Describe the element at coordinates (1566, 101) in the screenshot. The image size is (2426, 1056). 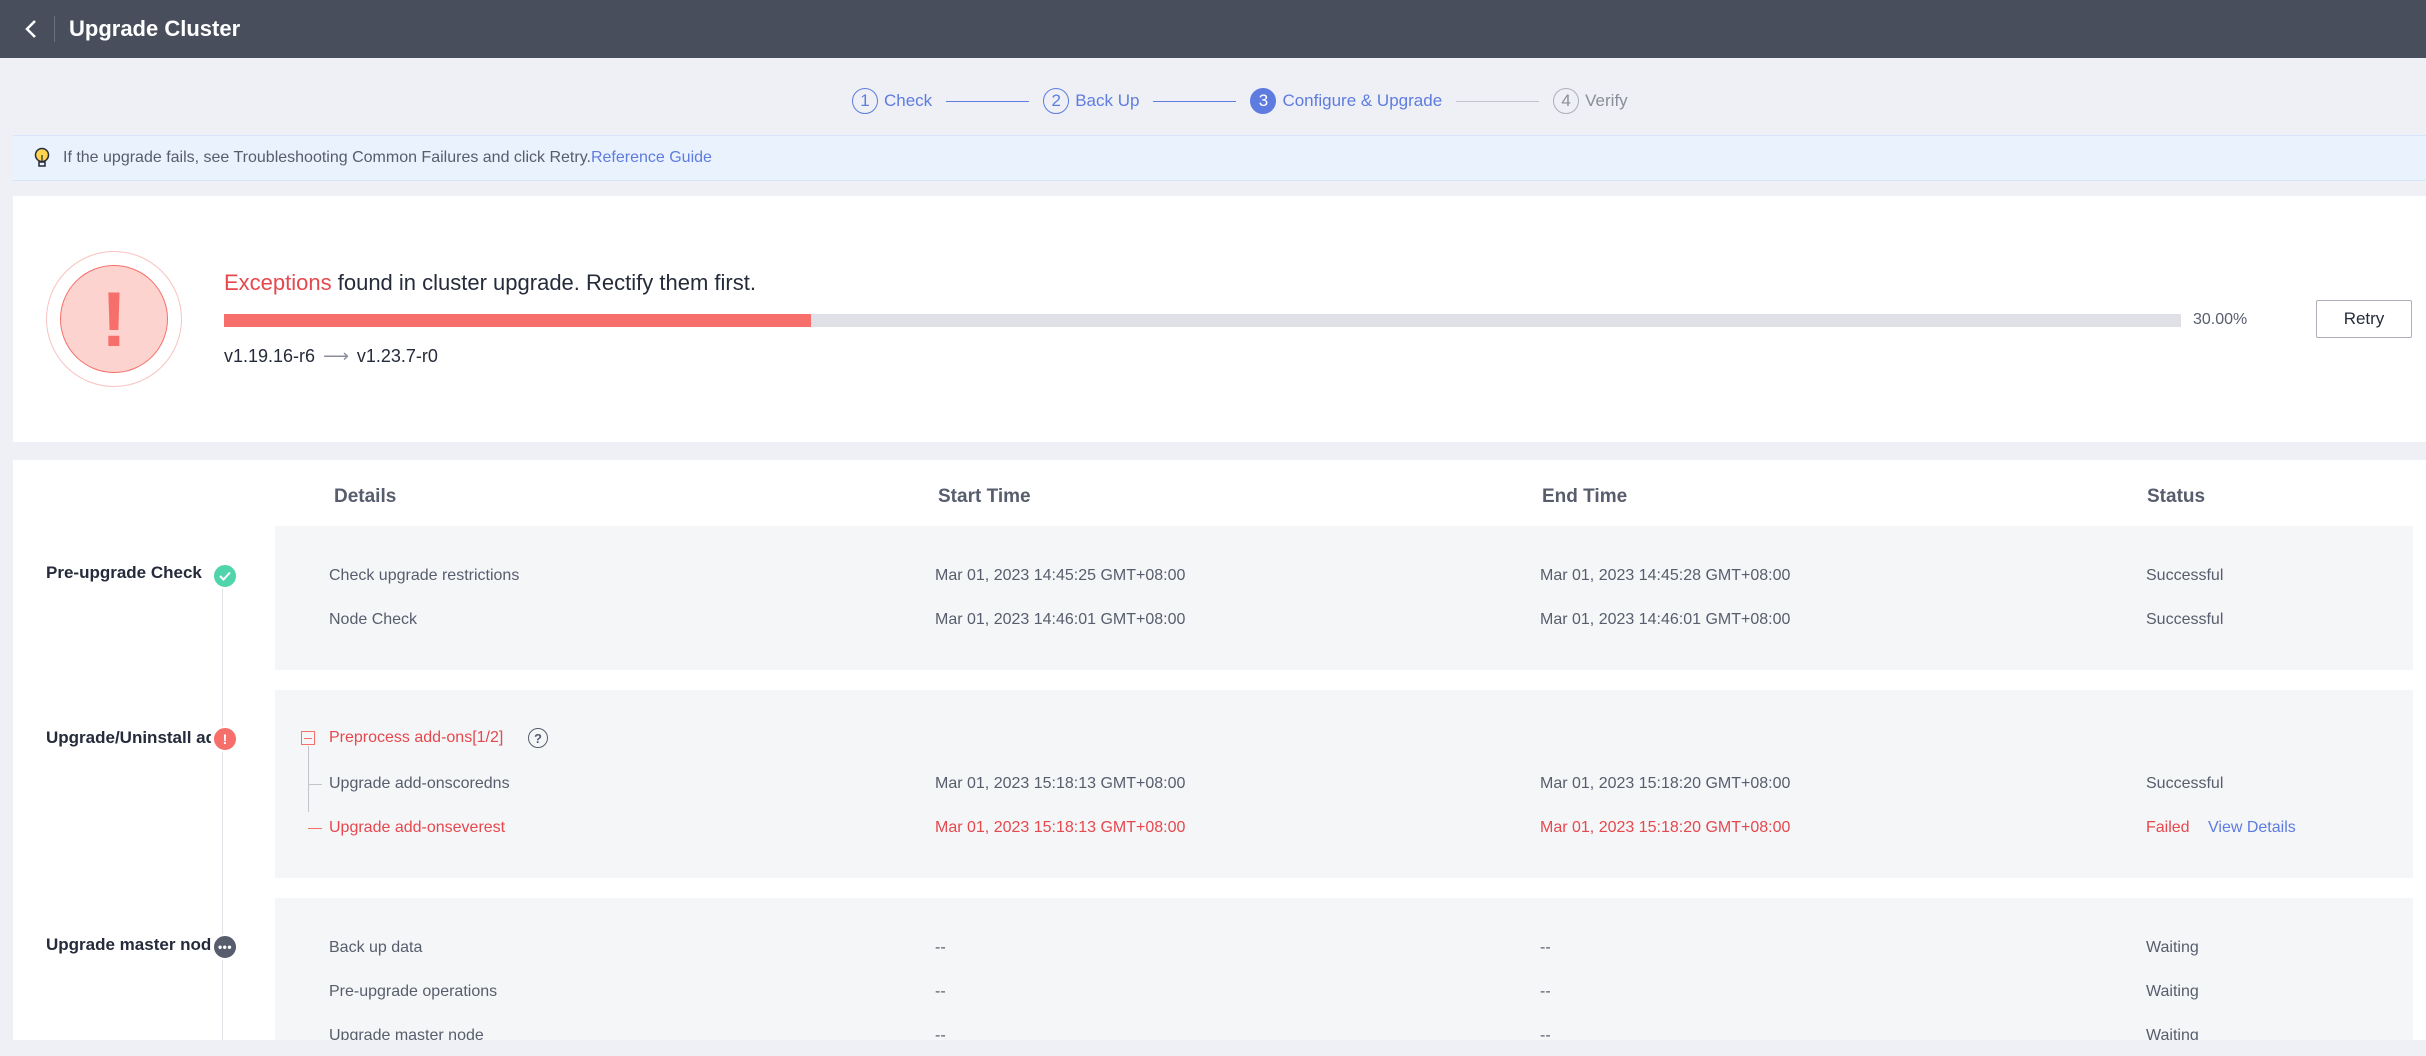
I see `step-number: 4` at that location.